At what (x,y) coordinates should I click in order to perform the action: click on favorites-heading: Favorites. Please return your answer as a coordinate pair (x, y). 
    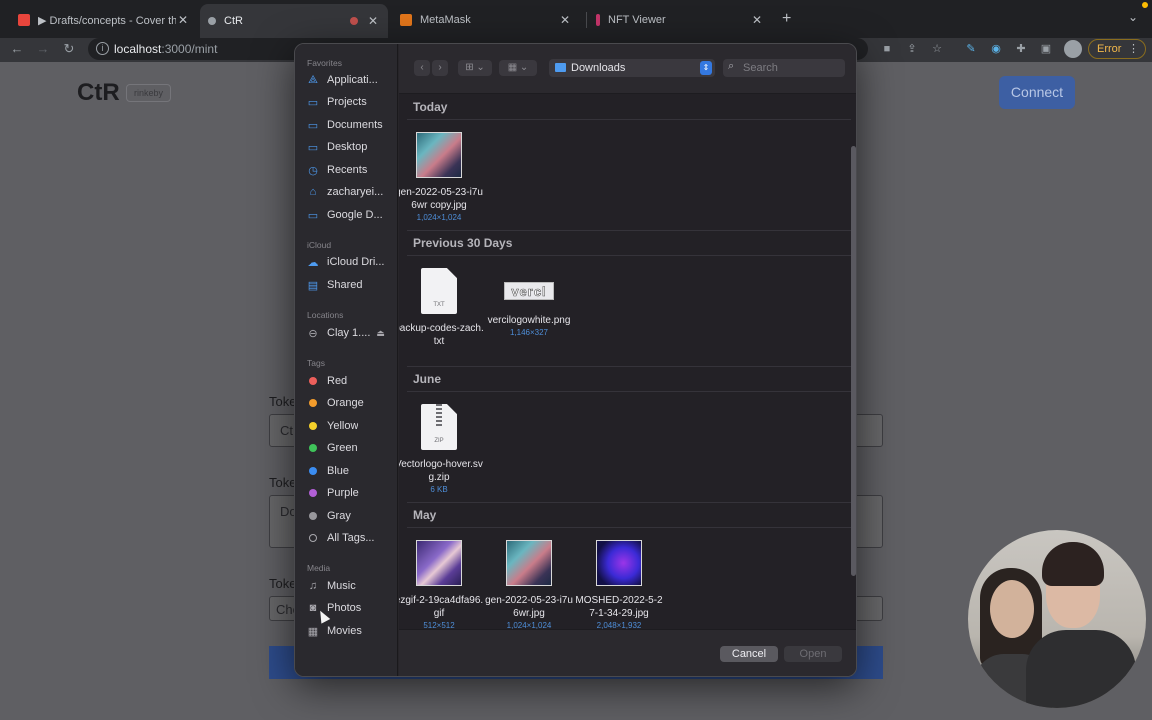
    Looking at the image, I should click on (324, 63).